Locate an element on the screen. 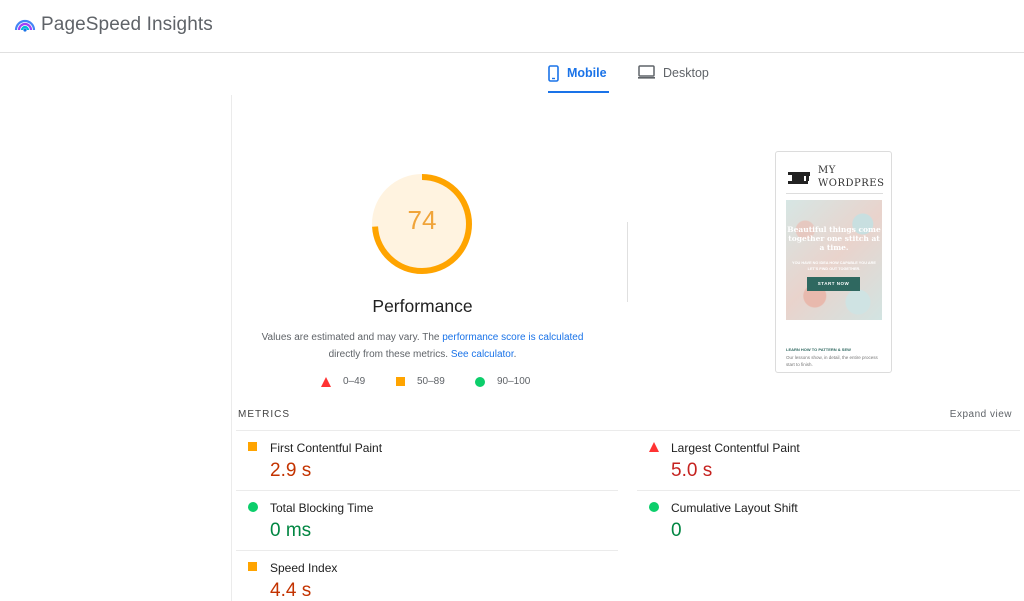  description-text-3: . is located at coordinates (515, 354).